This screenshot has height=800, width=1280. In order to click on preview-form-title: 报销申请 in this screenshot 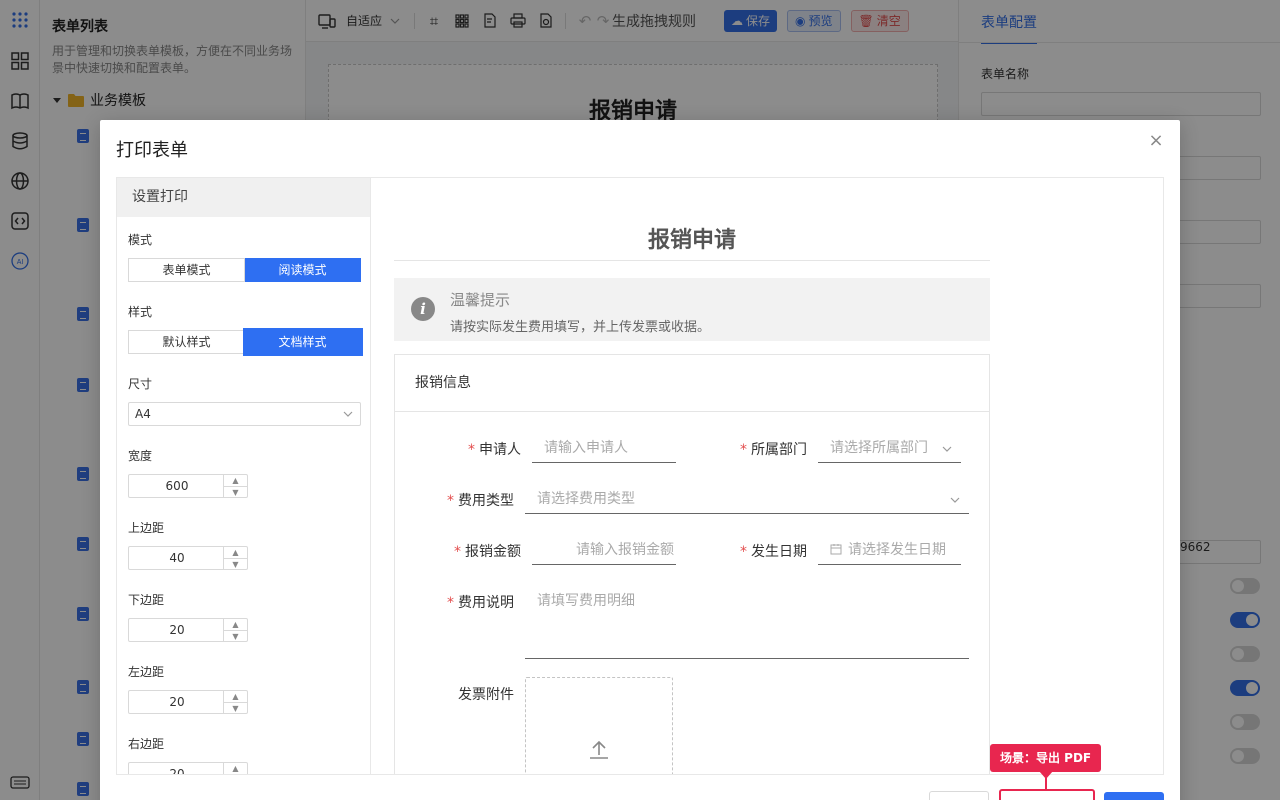, I will do `click(691, 240)`.